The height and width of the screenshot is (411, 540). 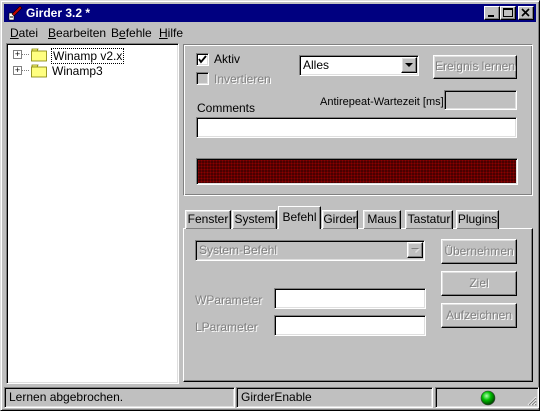 What do you see at coordinates (15, 13) in the screenshot?
I see `girder-app-icon` at bounding box center [15, 13].